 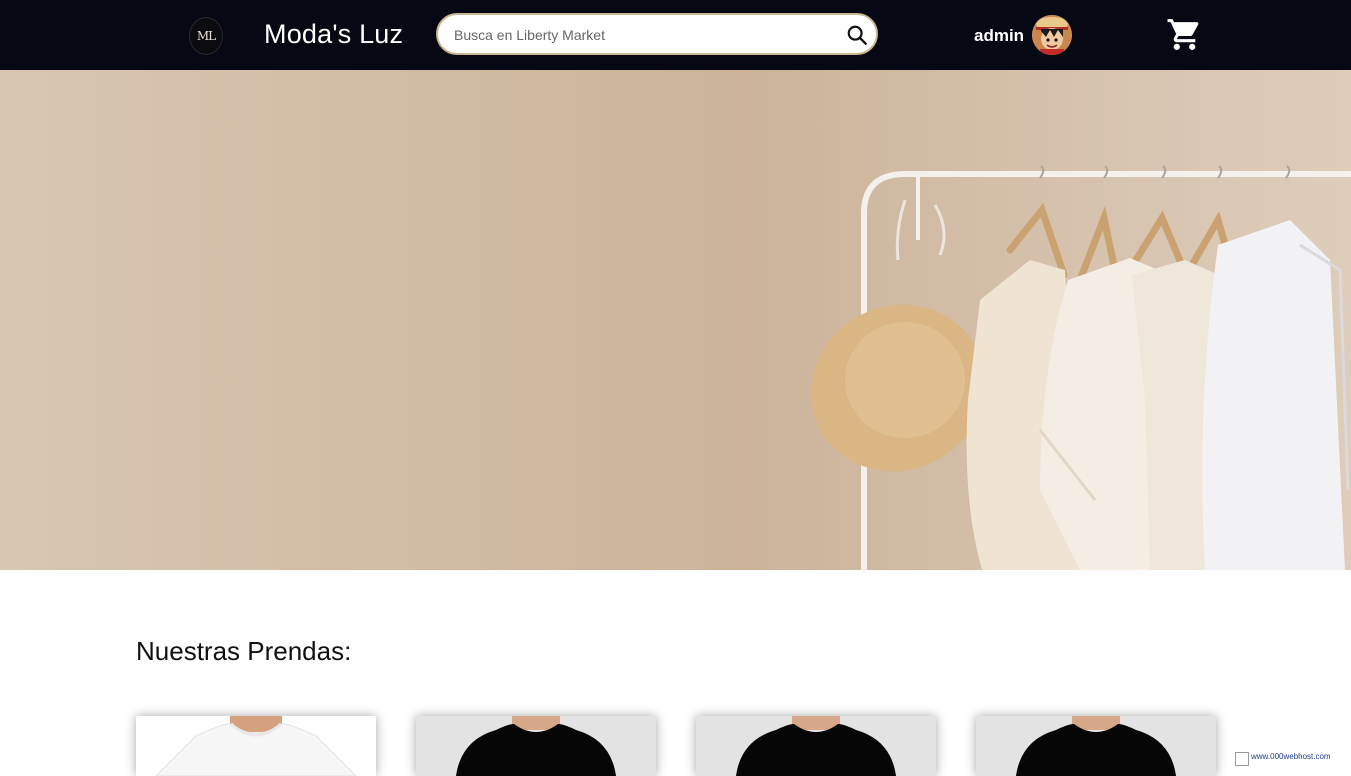 What do you see at coordinates (857, 35) in the screenshot?
I see `search-icon` at bounding box center [857, 35].